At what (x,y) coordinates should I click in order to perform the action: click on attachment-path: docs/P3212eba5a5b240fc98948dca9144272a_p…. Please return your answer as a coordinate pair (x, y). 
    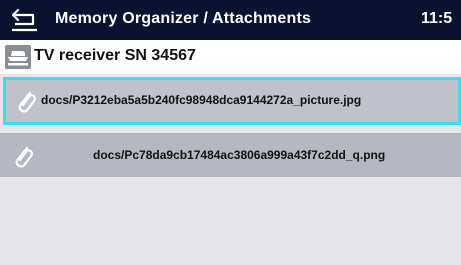
    Looking at the image, I should click on (201, 100).